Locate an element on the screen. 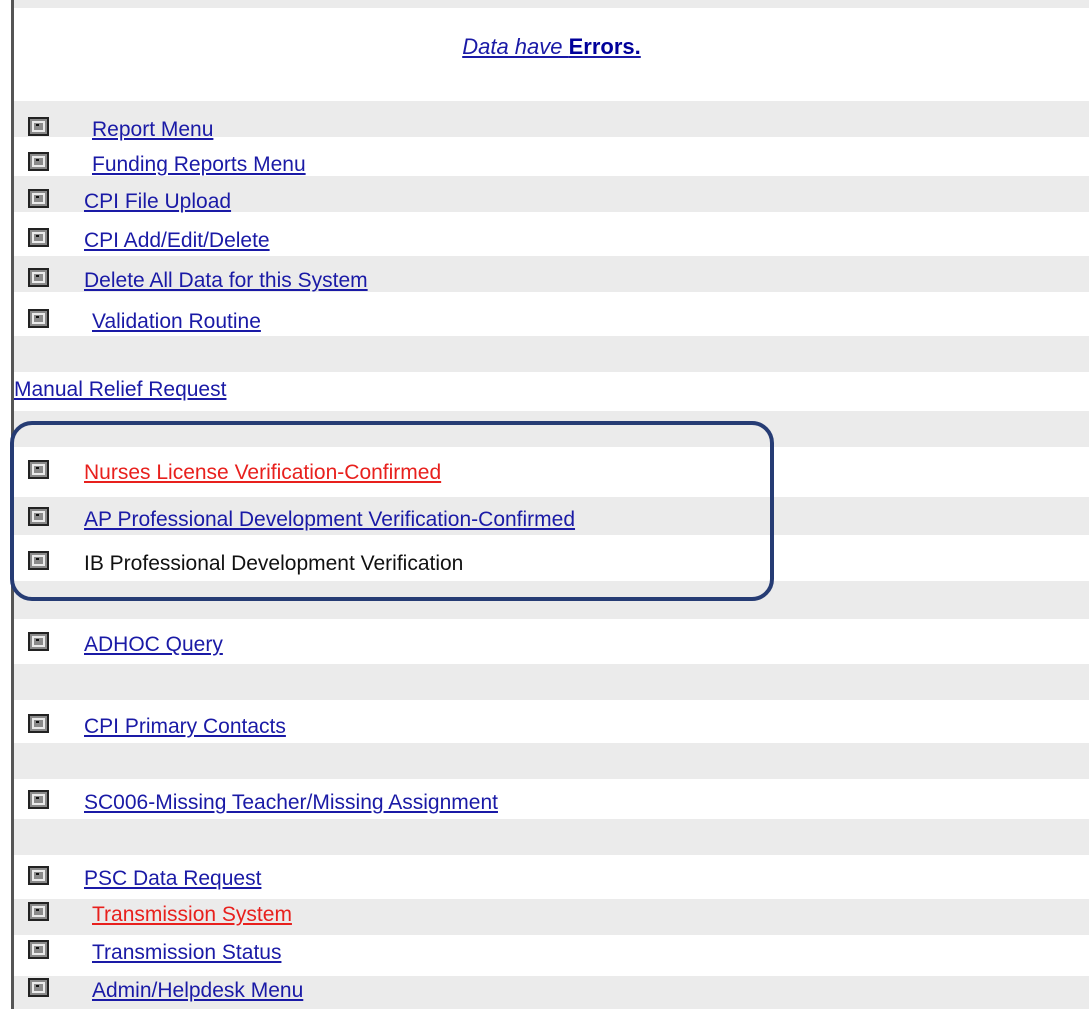 The image size is (1089, 1009). cpi-add-edit-delete-link: CPI Add/Edit/Delete is located at coordinates (177, 241).